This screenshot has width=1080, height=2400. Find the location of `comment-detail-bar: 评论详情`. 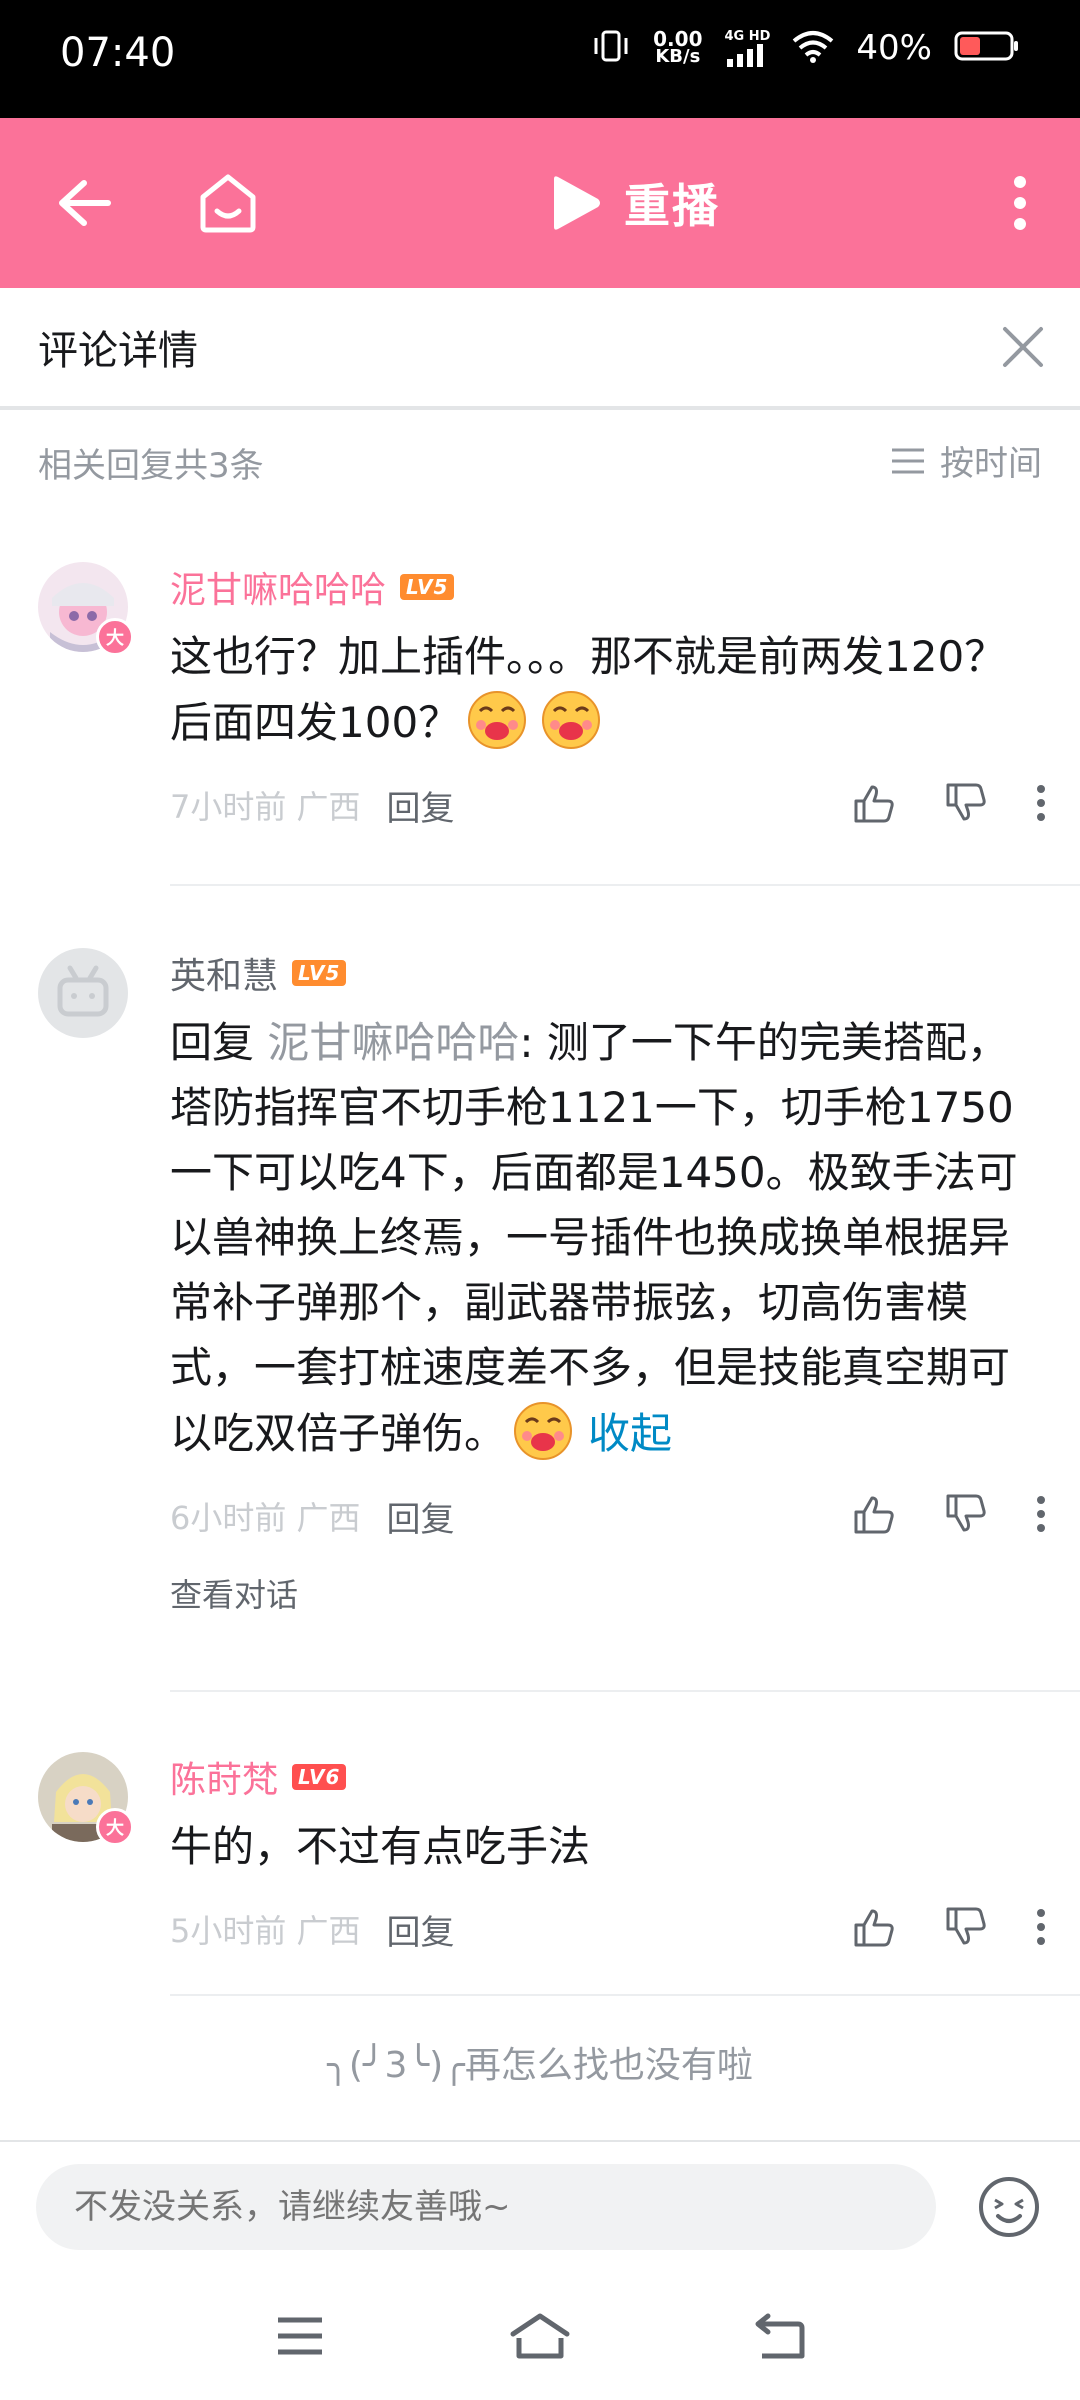

comment-detail-bar: 评论详情 is located at coordinates (540, 349).